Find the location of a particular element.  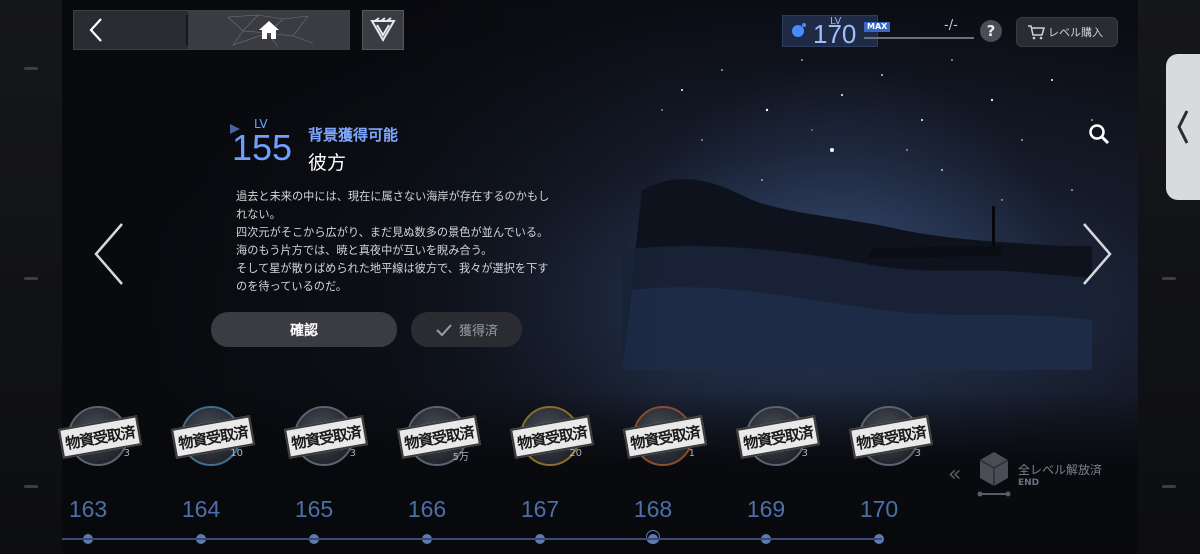

side-panel-tab is located at coordinates (1183, 127).